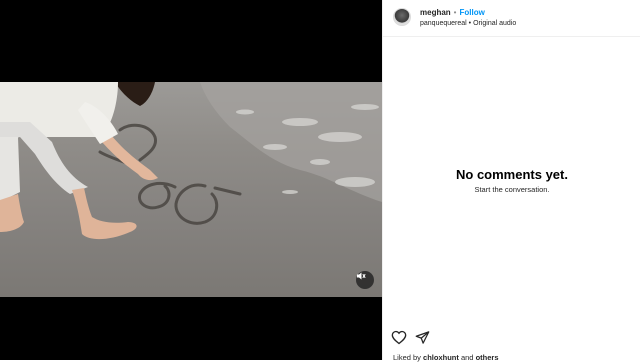 The height and width of the screenshot is (362, 640). I want to click on audio-attribution: panquequereal • Original audio, so click(468, 23).